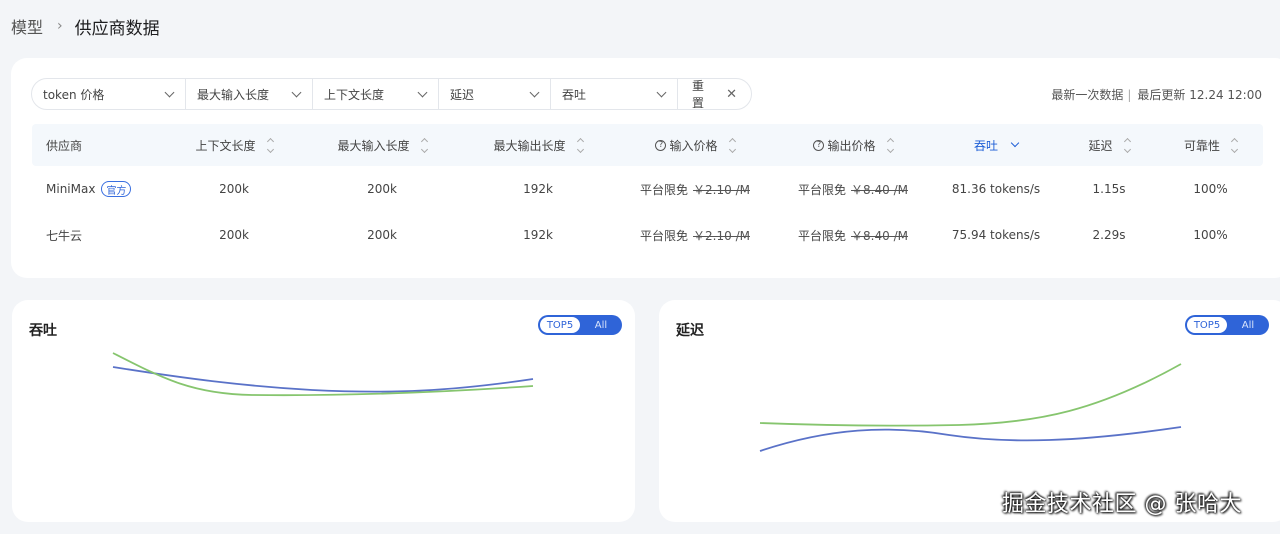 The image size is (1280, 534). What do you see at coordinates (108, 94) in the screenshot?
I see `filter-token-price: token 价格` at bounding box center [108, 94].